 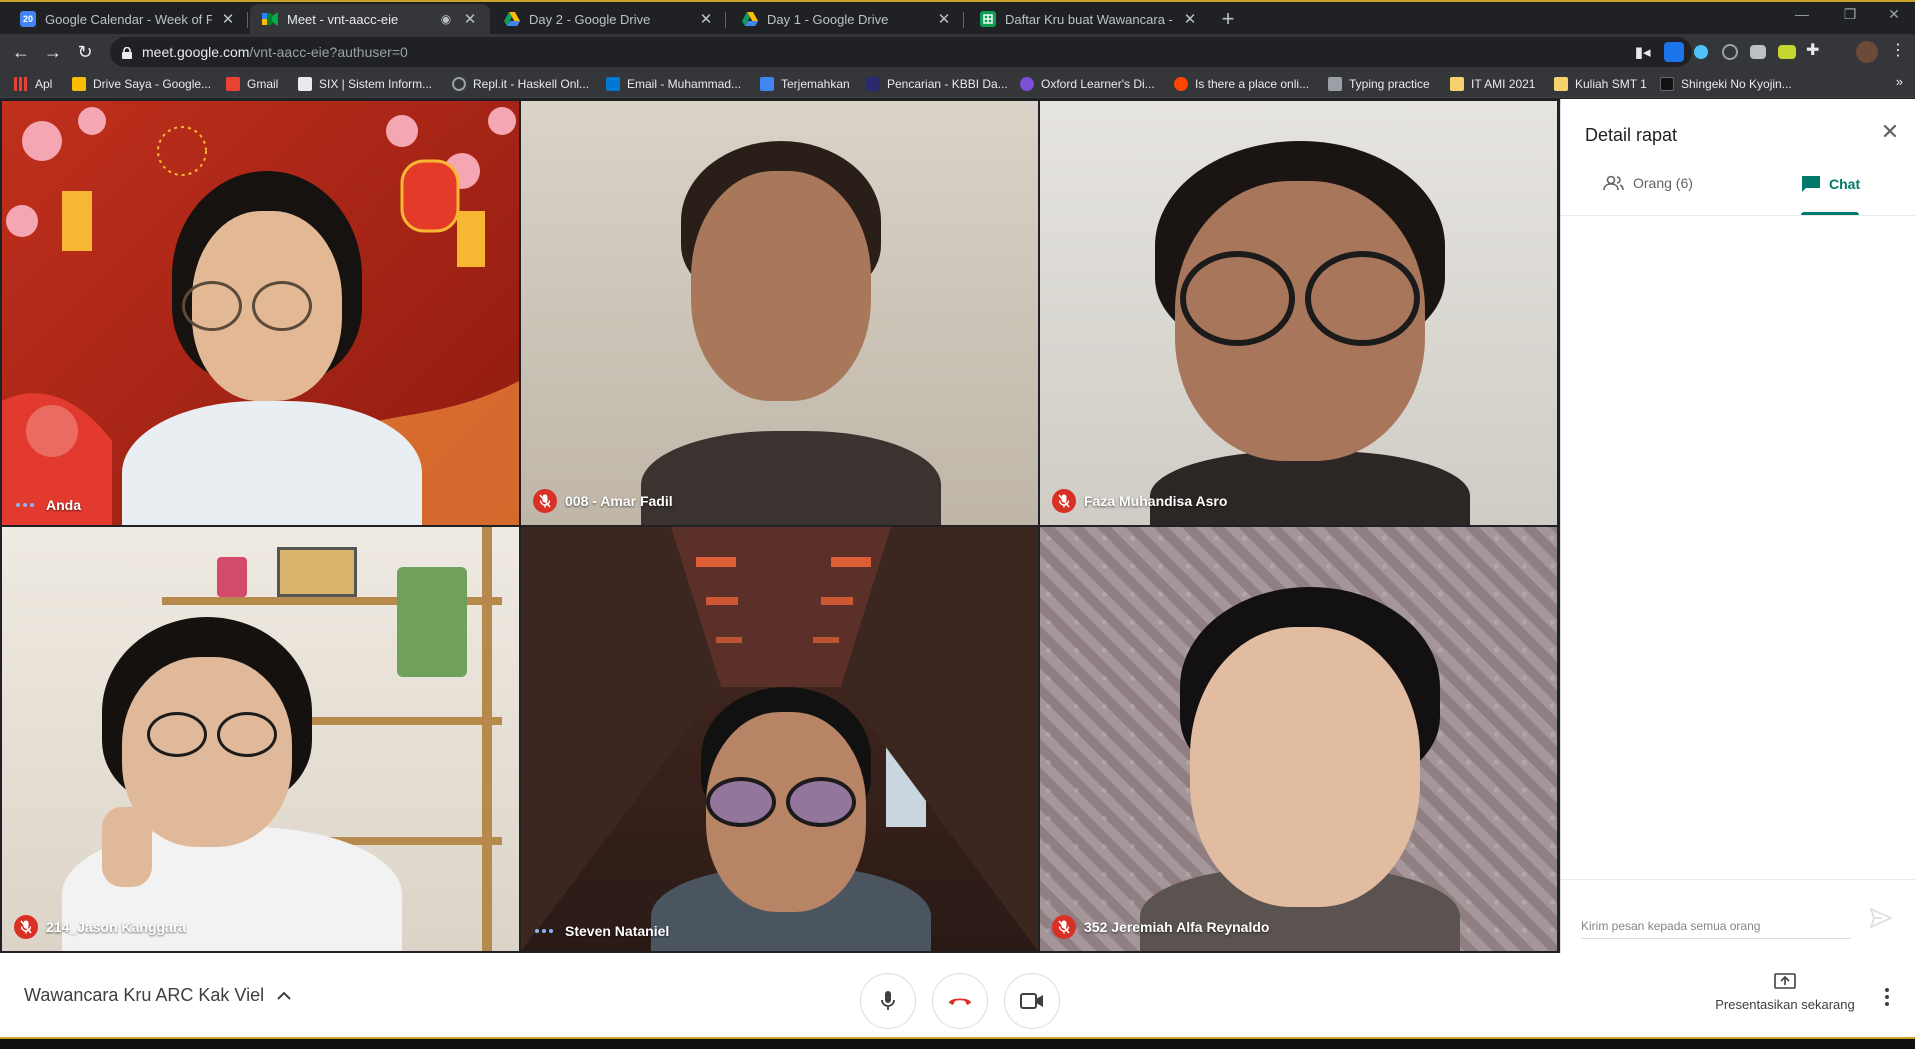 I want to click on panel-title: Detail rapat, so click(x=1631, y=135).